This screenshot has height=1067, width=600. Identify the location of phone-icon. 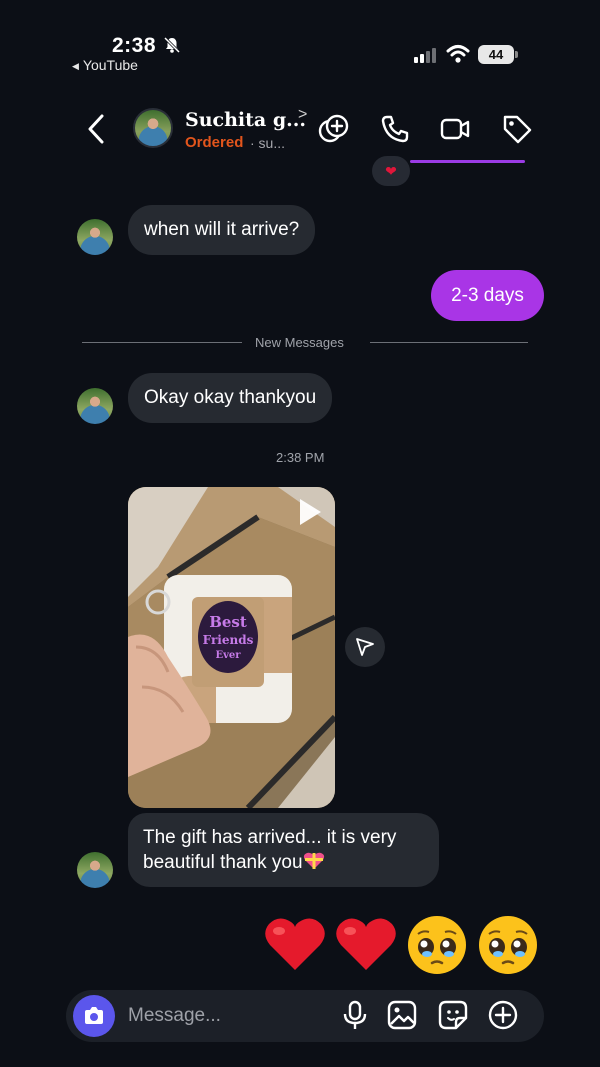
(395, 129).